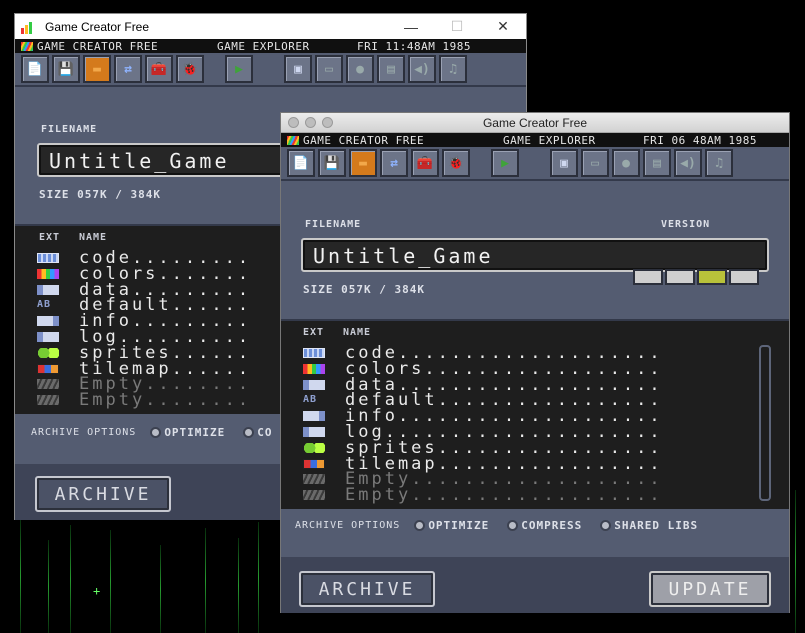 This screenshot has width=805, height=633. What do you see at coordinates (552, 525) in the screenshot?
I see `compress-label: COMPRESS` at bounding box center [552, 525].